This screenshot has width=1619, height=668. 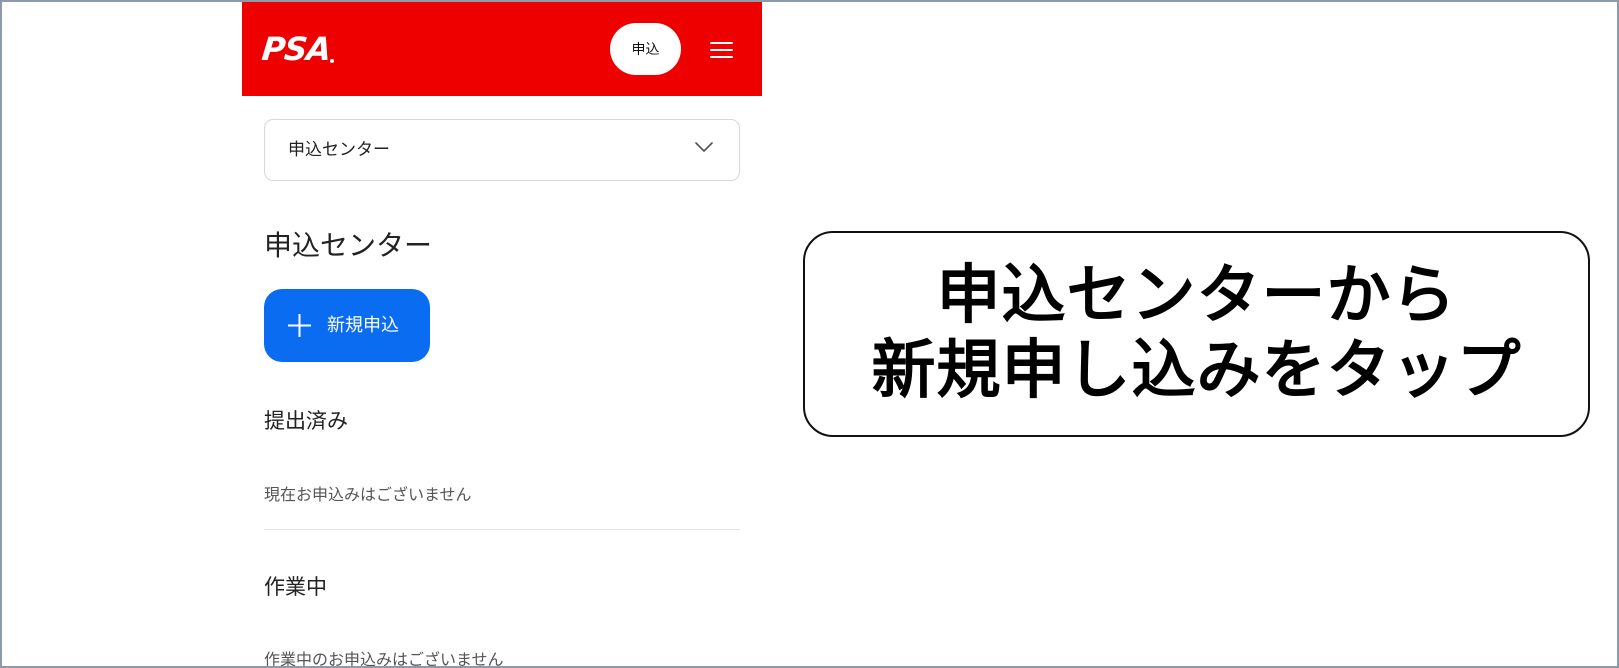 I want to click on section-select-dropdown: 申込センター, so click(x=502, y=150).